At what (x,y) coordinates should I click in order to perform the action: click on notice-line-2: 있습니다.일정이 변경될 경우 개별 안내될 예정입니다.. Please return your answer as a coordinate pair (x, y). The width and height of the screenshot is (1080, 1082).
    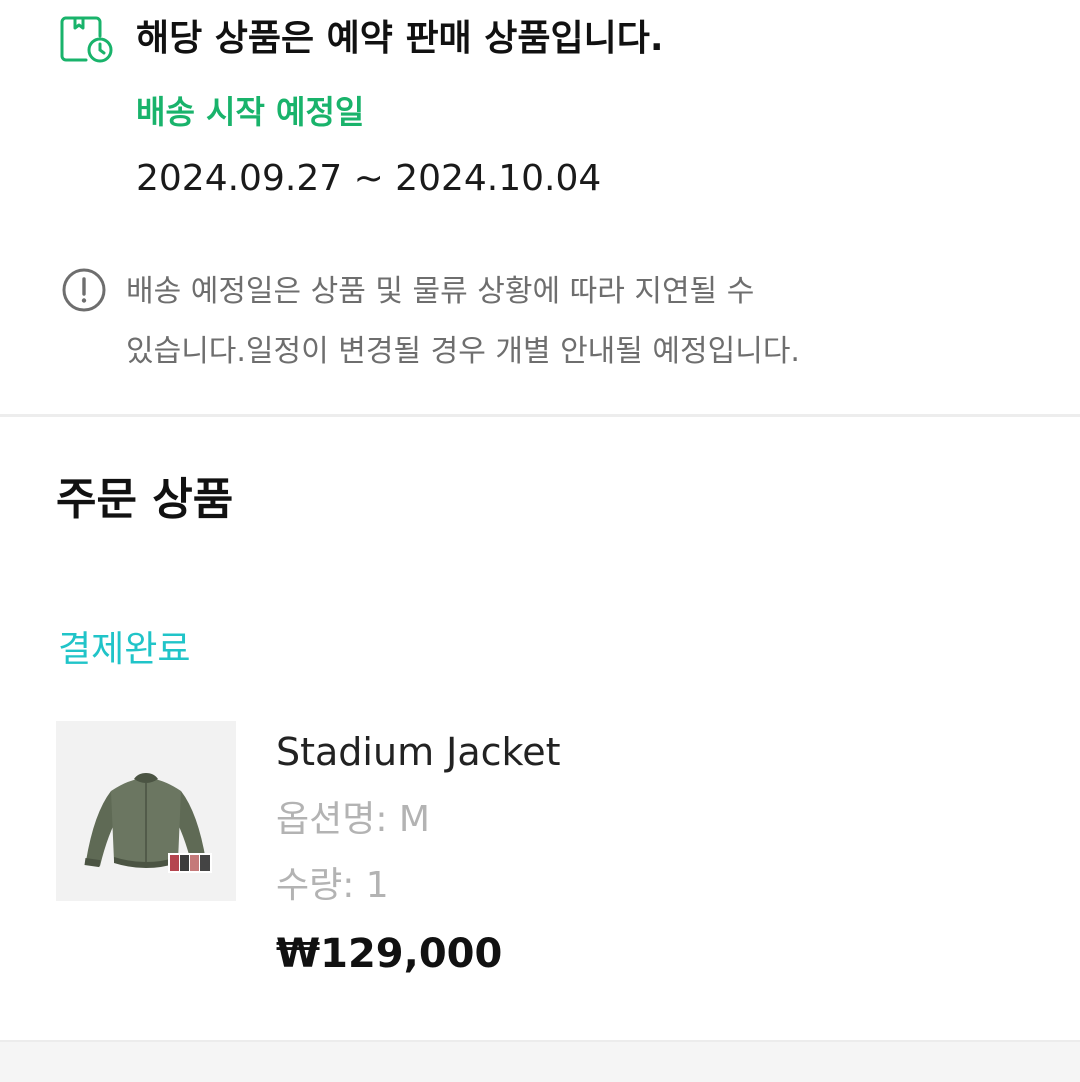
    Looking at the image, I should click on (463, 351).